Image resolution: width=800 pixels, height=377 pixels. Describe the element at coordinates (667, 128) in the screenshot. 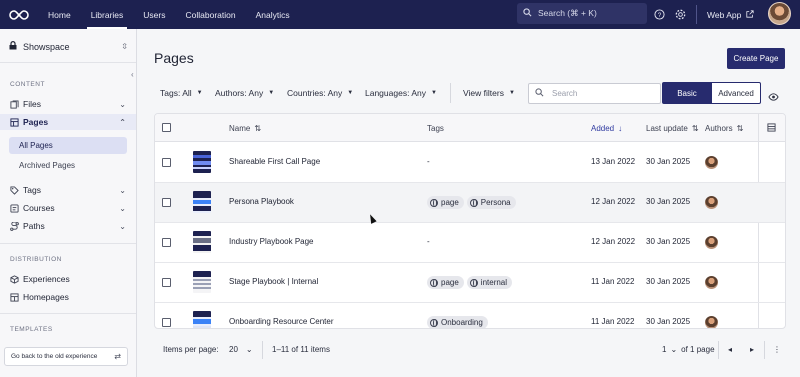

I see `column-last-update-label: Last update` at that location.